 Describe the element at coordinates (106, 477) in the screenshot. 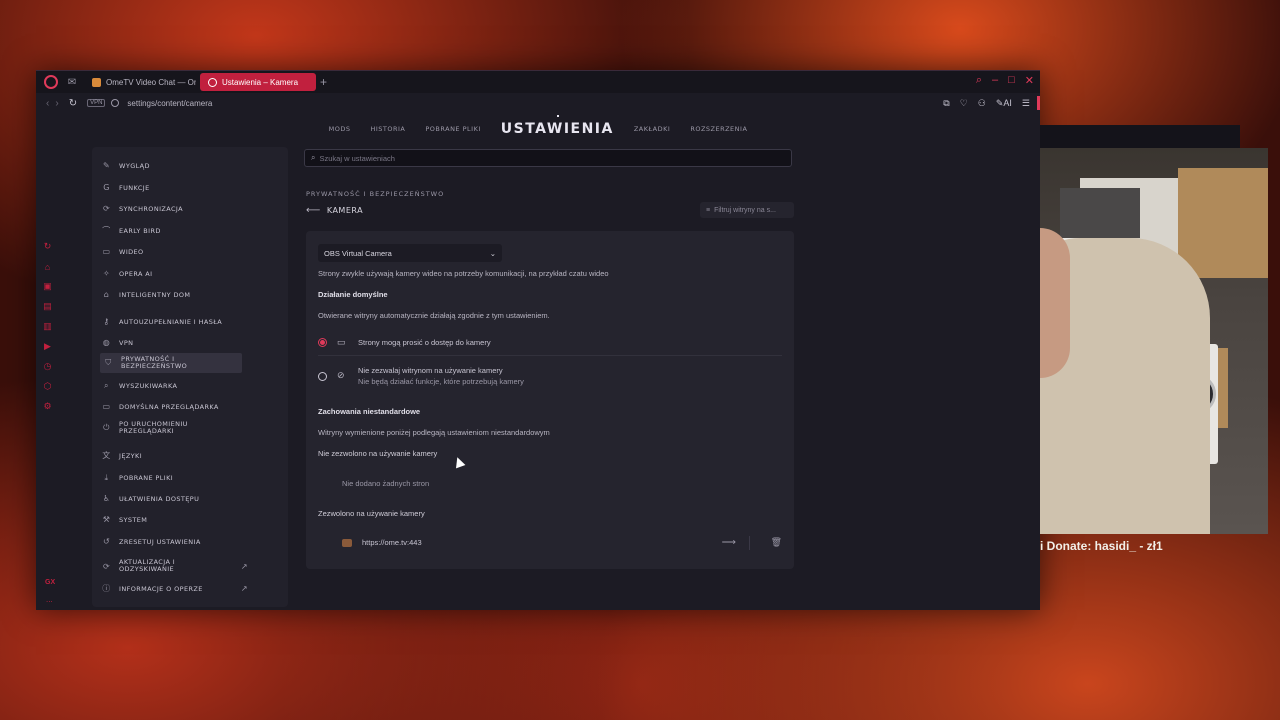

I see `download-icon: ⤓` at that location.